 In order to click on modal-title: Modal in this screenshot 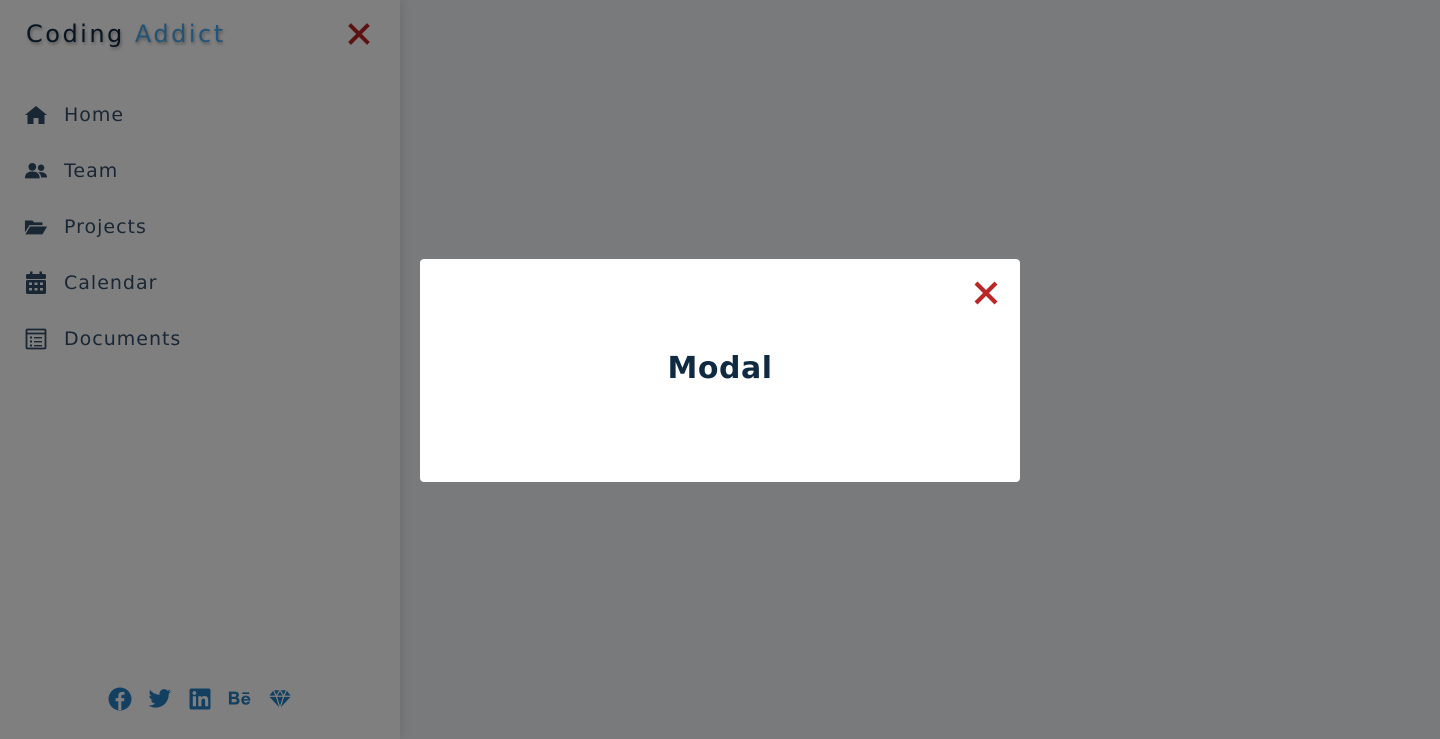, I will do `click(720, 368)`.